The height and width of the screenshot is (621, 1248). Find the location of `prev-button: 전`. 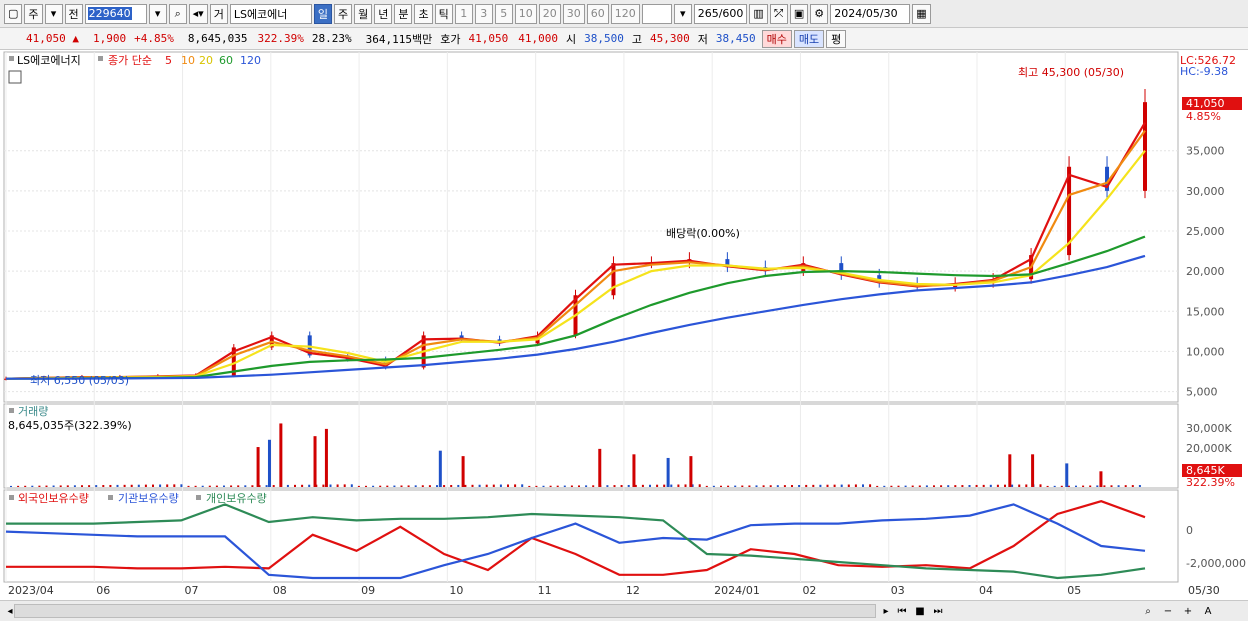

prev-button: 전 is located at coordinates (73, 13).